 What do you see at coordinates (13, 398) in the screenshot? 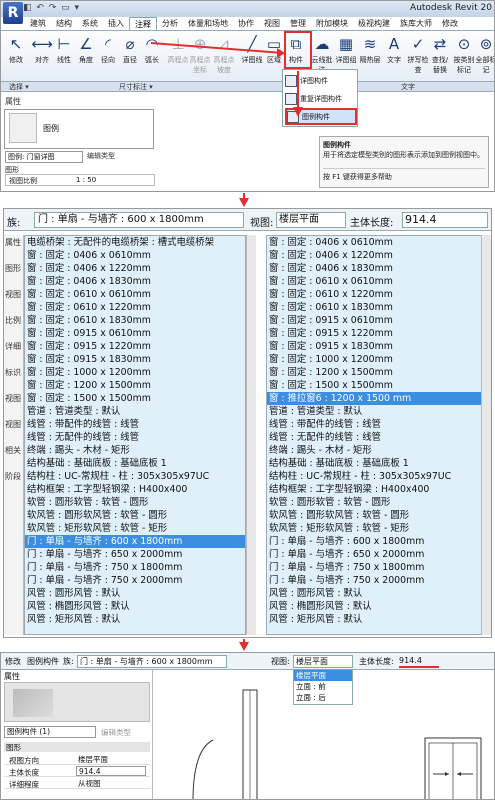
I see `side-property-label: 视图` at bounding box center [13, 398].